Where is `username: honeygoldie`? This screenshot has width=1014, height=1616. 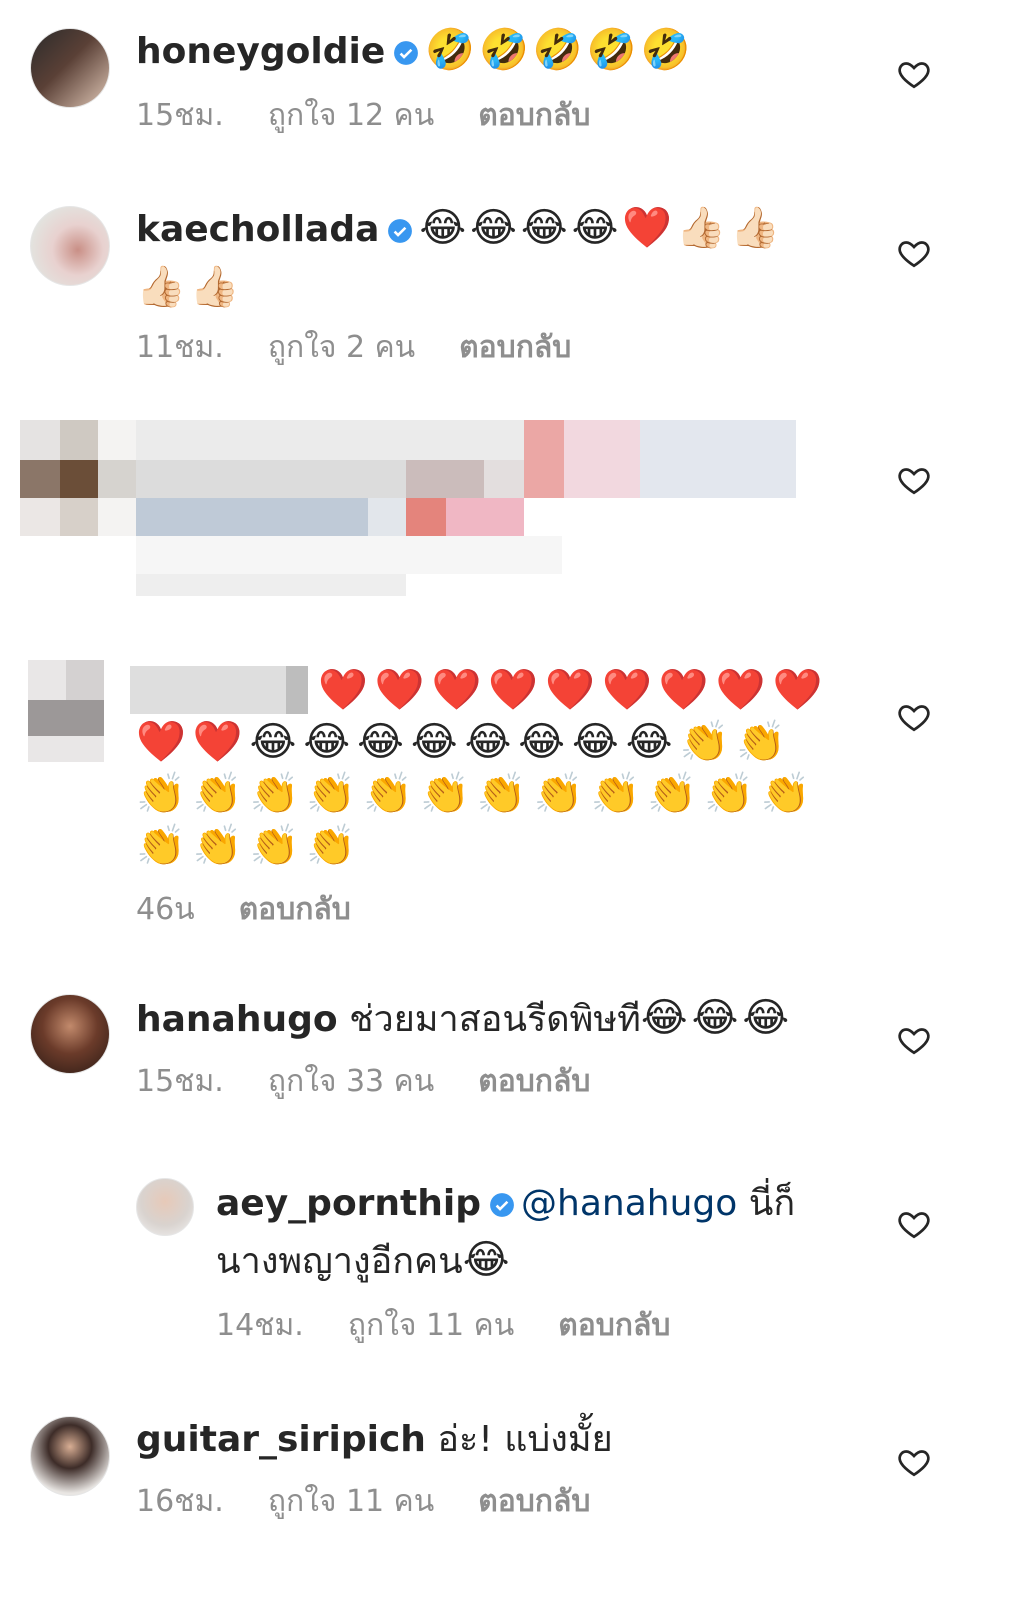 username: honeygoldie is located at coordinates (260, 51).